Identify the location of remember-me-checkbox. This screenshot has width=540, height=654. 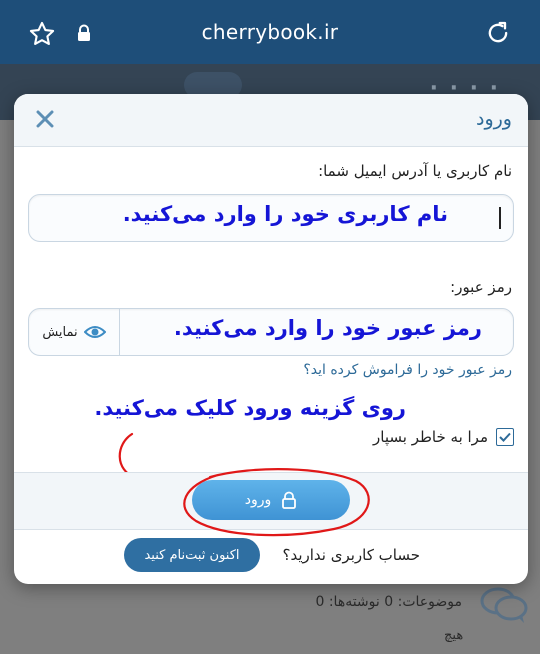
(505, 437).